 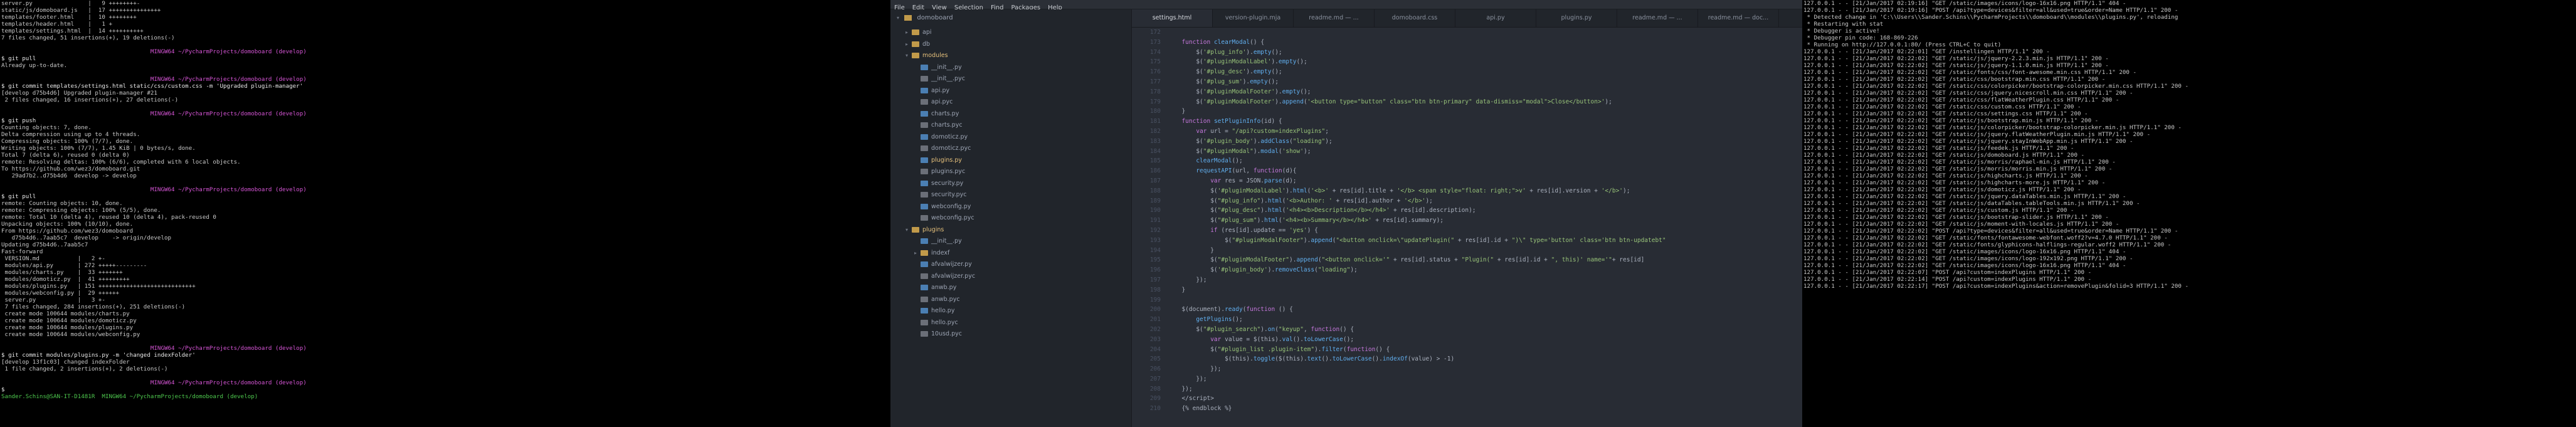 What do you see at coordinates (927, 44) in the screenshot?
I see `tree-item-label: db` at bounding box center [927, 44].